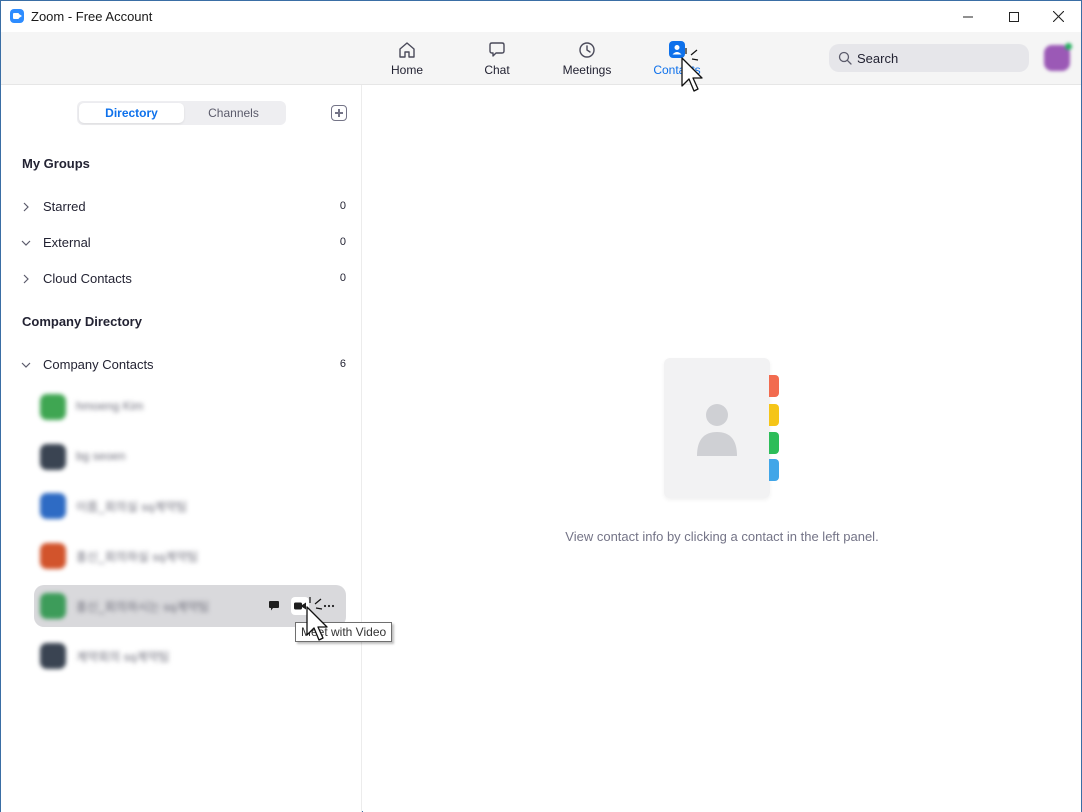 The height and width of the screenshot is (812, 1082). Describe the element at coordinates (774, 415) in the screenshot. I see `book-tab-yellow` at that location.